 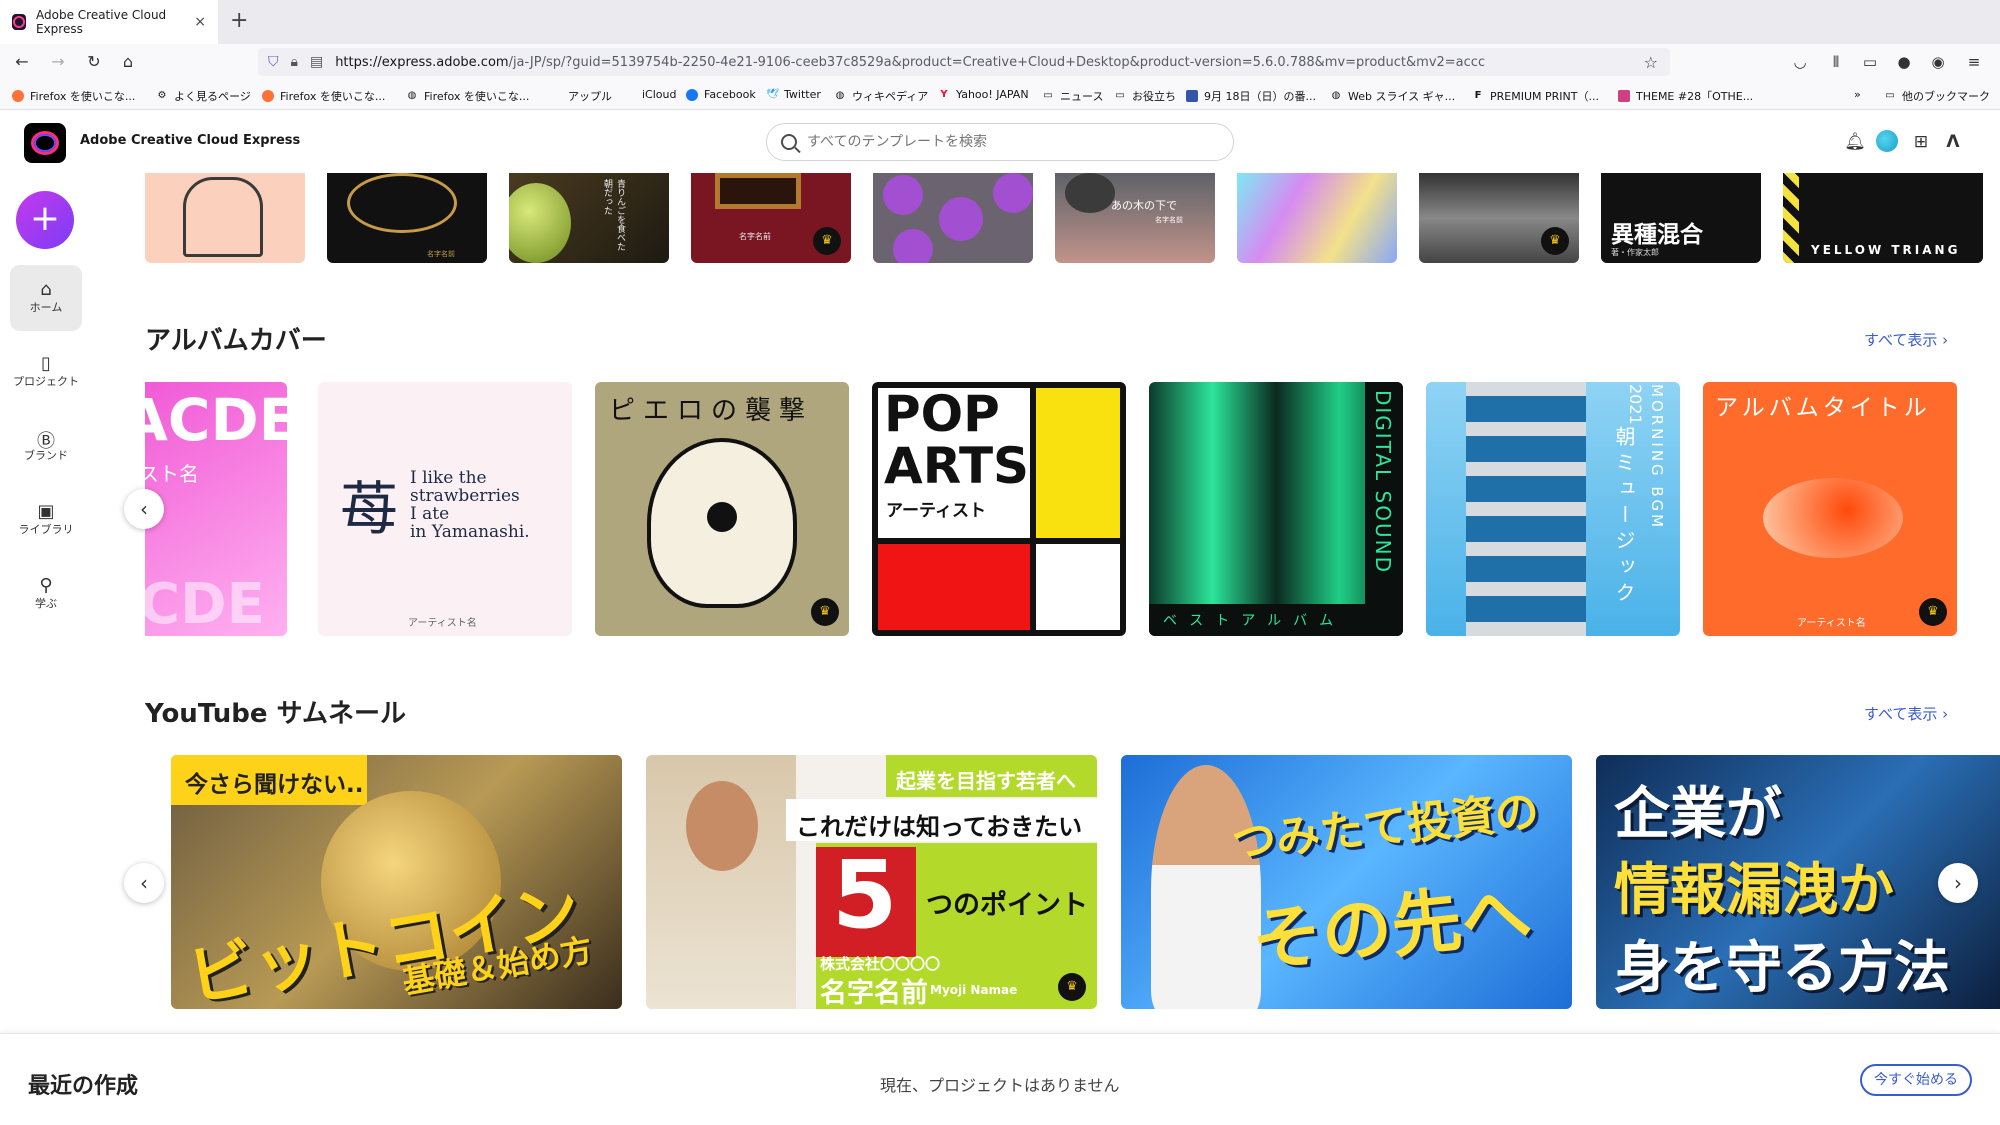 I want to click on bookmark-item: ▭ ニュース, so click(x=1072, y=96).